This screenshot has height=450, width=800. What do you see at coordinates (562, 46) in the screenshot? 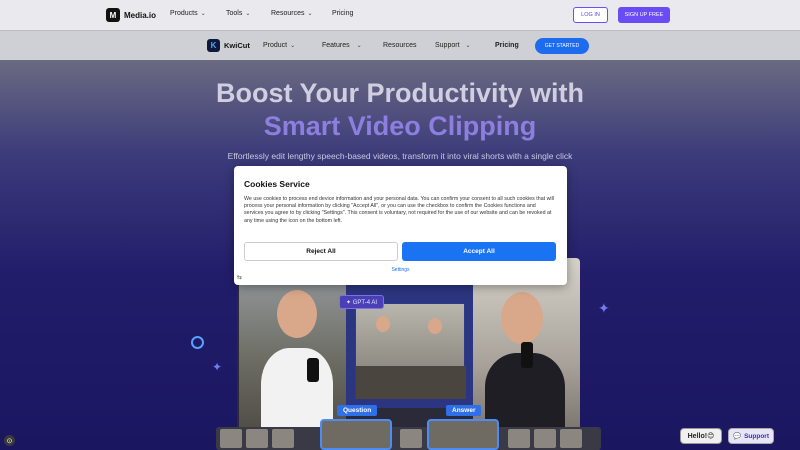
I see `get-started-button: GET STARTED` at bounding box center [562, 46].